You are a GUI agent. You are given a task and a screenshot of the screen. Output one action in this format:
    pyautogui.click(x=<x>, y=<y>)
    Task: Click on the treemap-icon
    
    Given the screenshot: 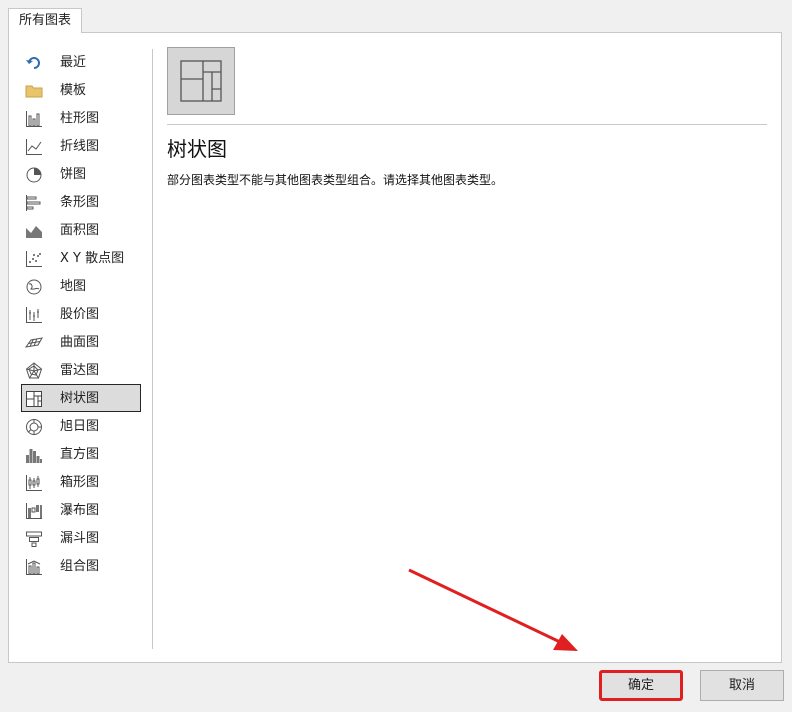 What is the action you would take?
    pyautogui.click(x=34, y=399)
    